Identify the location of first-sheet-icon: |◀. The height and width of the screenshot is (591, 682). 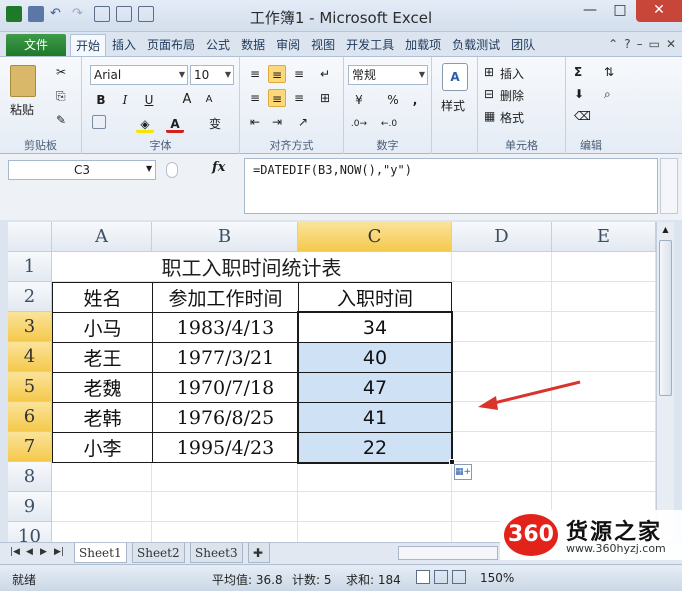
(15, 552).